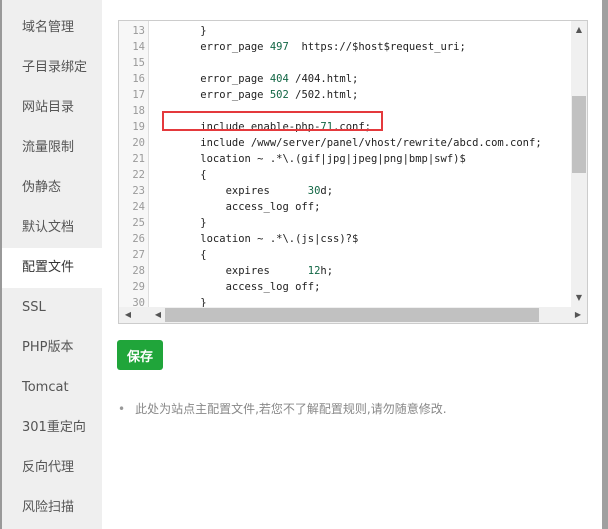  Describe the element at coordinates (138, 127) in the screenshot. I see `line-number: 19` at that location.